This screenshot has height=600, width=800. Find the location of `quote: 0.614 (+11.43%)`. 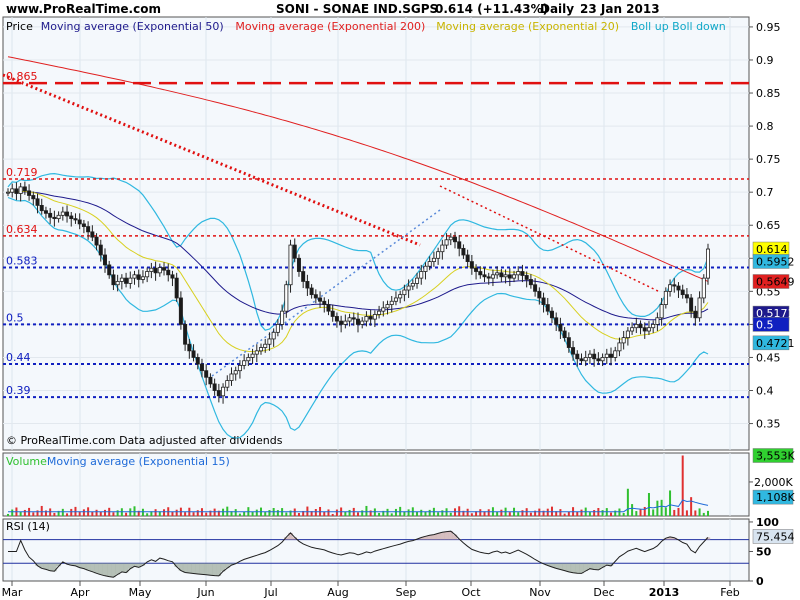

quote: 0.614 (+11.43%) is located at coordinates (491, 9).